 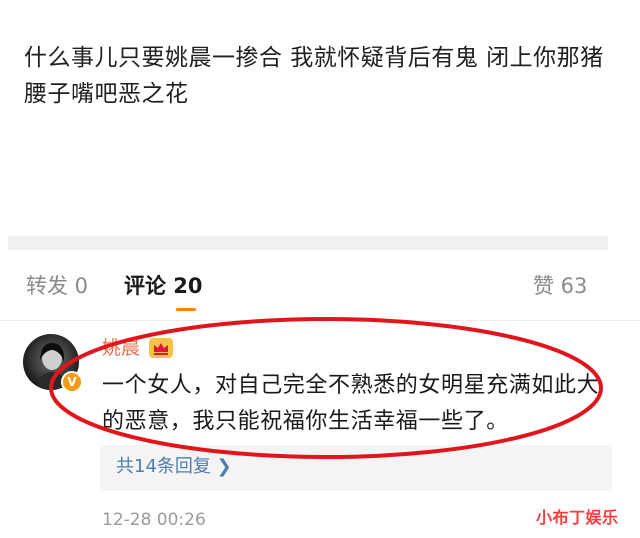 I want to click on verified-icon: V, so click(x=72, y=382).